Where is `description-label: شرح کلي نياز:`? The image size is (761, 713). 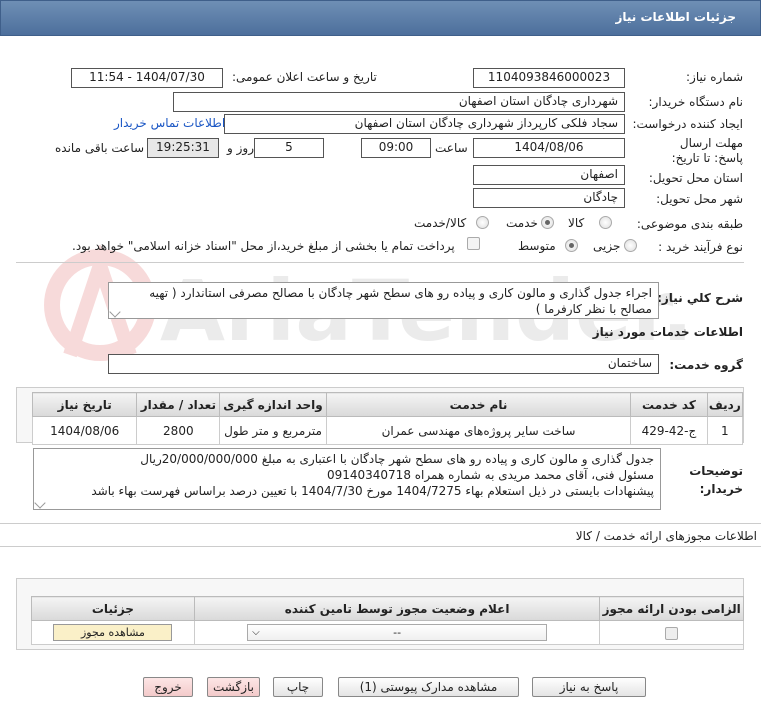 description-label: شرح کلي نياز: is located at coordinates (700, 298).